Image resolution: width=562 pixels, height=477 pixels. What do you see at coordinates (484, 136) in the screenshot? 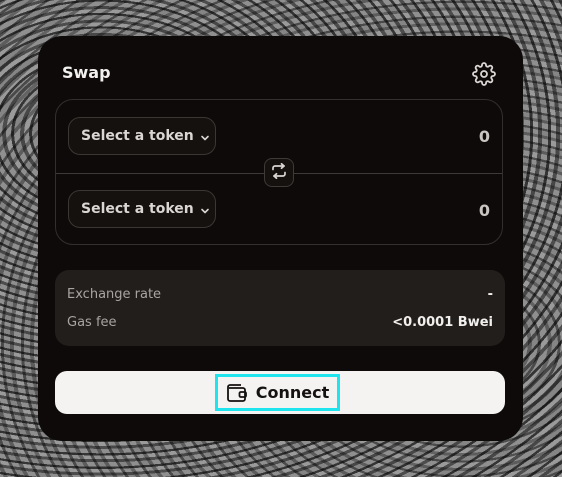
I see `from-amount-input: 0` at bounding box center [484, 136].